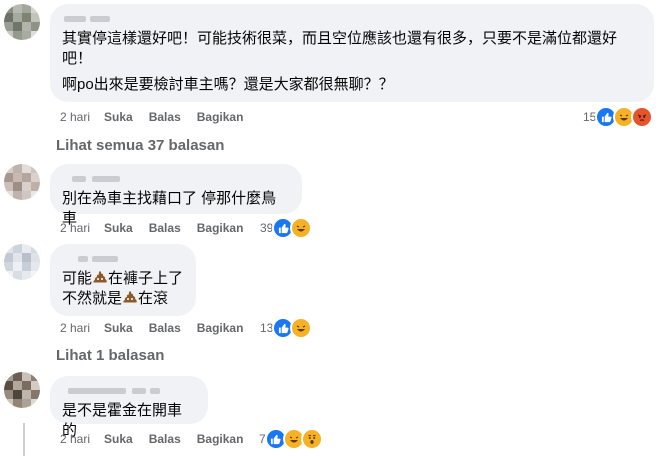  What do you see at coordinates (267, 228) in the screenshot?
I see `reaction-count: 39` at bounding box center [267, 228].